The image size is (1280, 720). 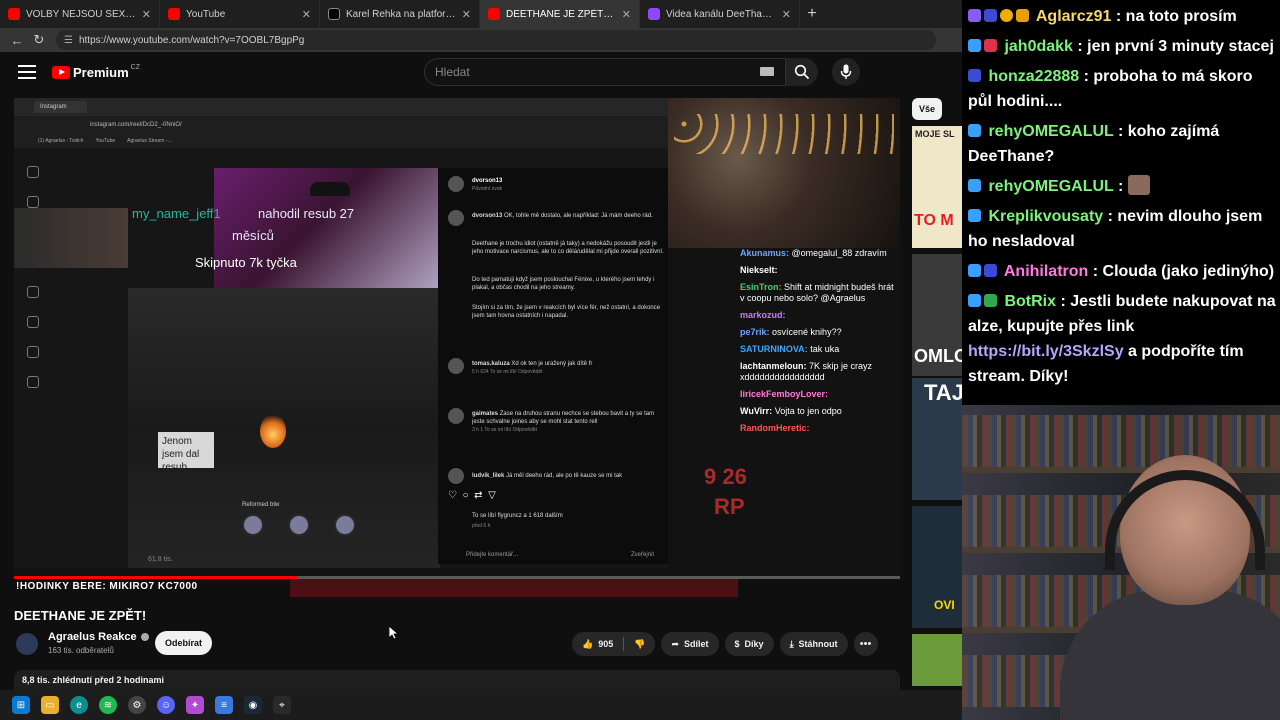 What do you see at coordinates (80, 615) in the screenshot?
I see `video-title: DEETHANE JE ZPĚT!` at bounding box center [80, 615].